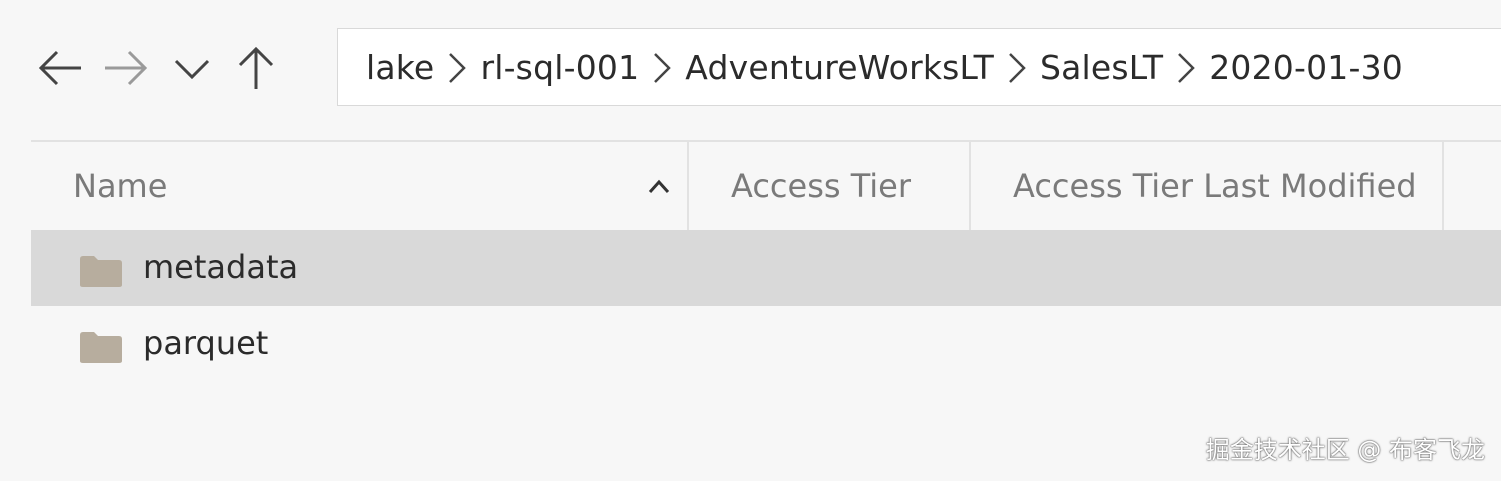 This screenshot has height=481, width=1501. I want to click on column-header-access-tier-last-modified-label: Access Tier Last Modified, so click(1215, 186).